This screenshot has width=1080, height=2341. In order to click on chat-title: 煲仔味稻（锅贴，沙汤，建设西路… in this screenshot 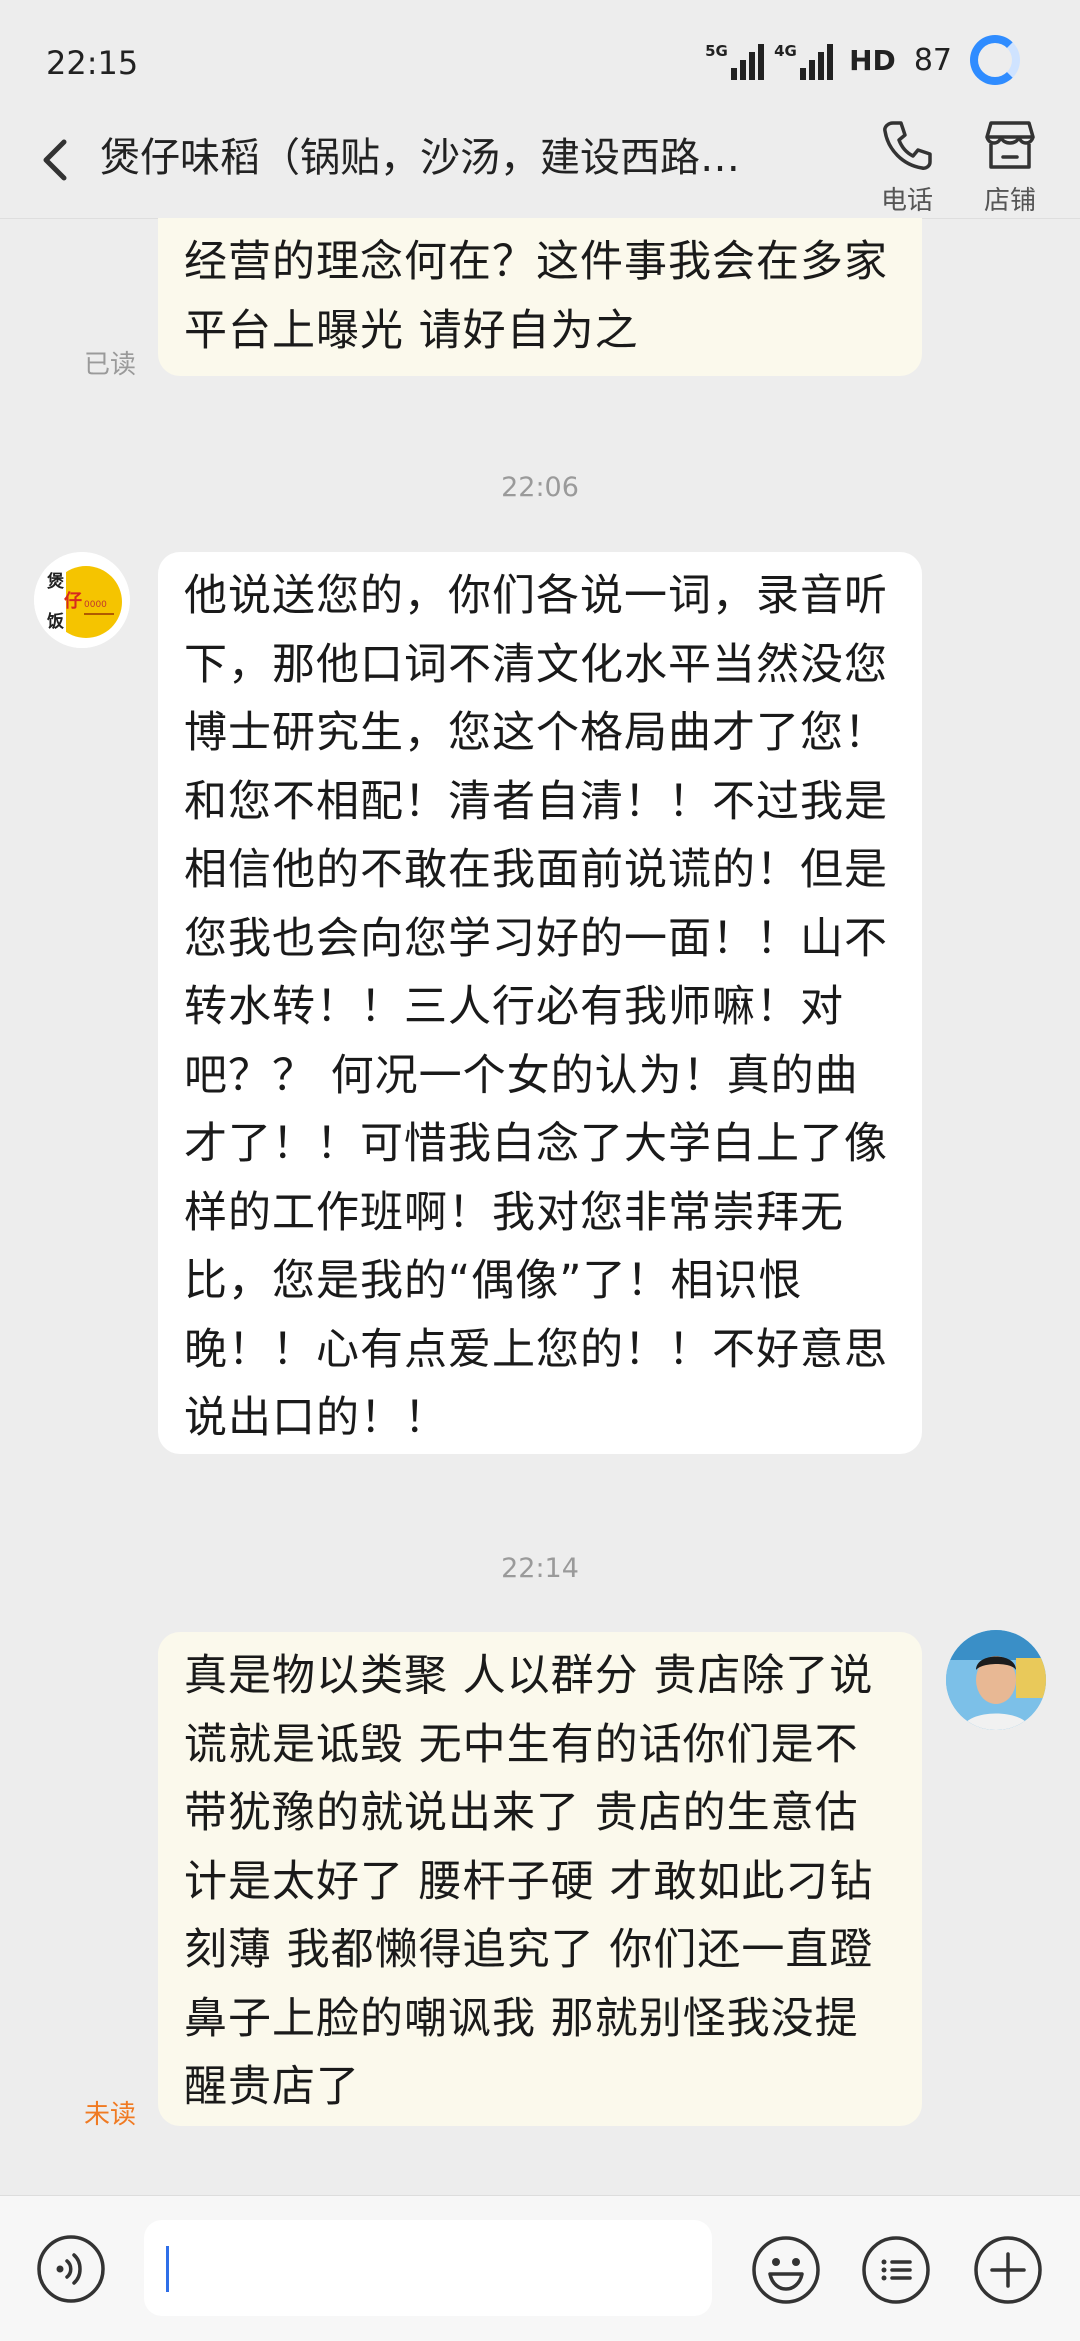, I will do `click(420, 158)`.